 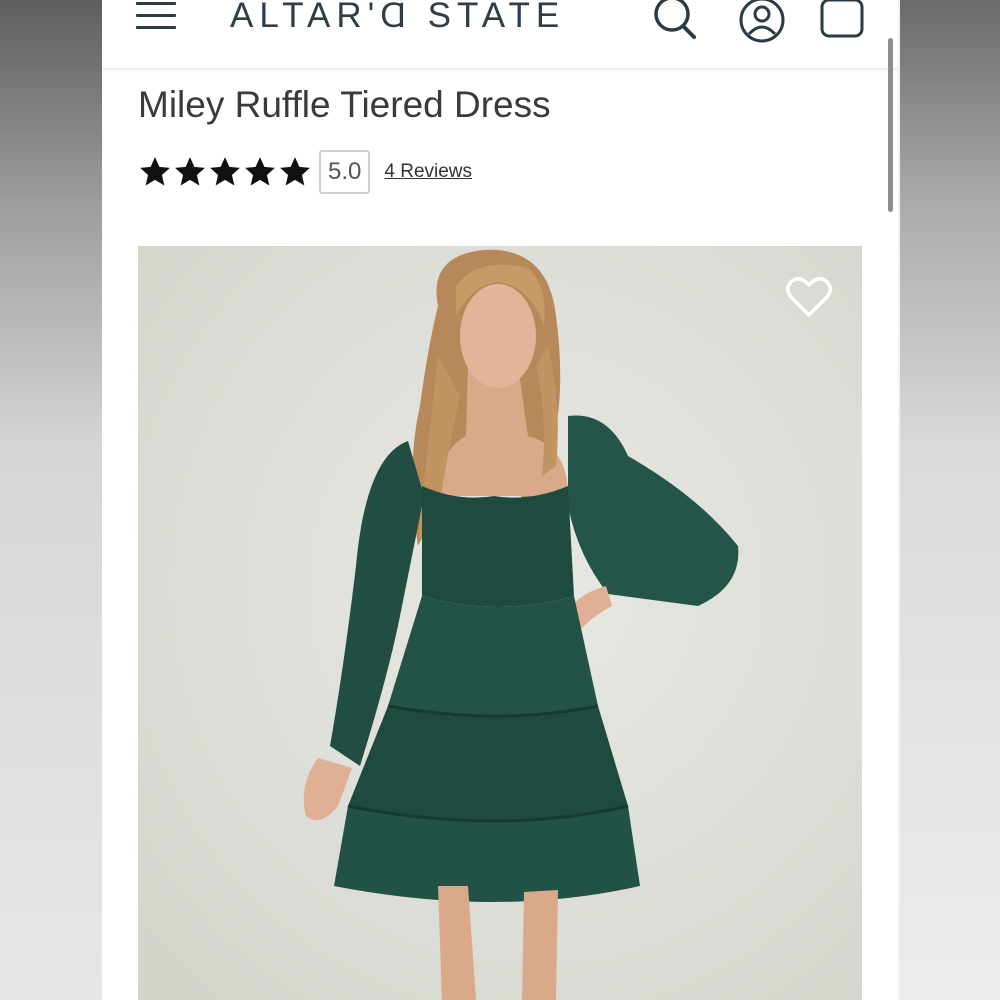 What do you see at coordinates (397, 18) in the screenshot?
I see `brand-logo: ALTAR'Ɑ STATE` at bounding box center [397, 18].